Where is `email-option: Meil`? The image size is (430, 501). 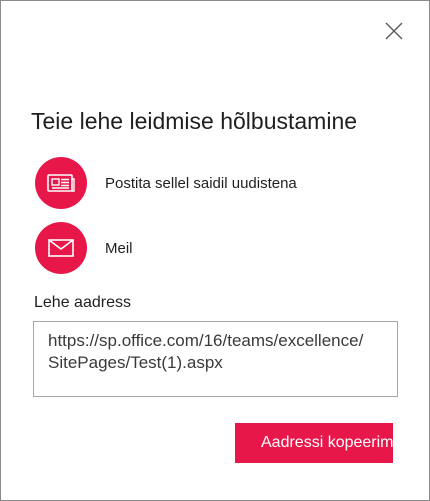
email-option: Meil is located at coordinates (84, 248).